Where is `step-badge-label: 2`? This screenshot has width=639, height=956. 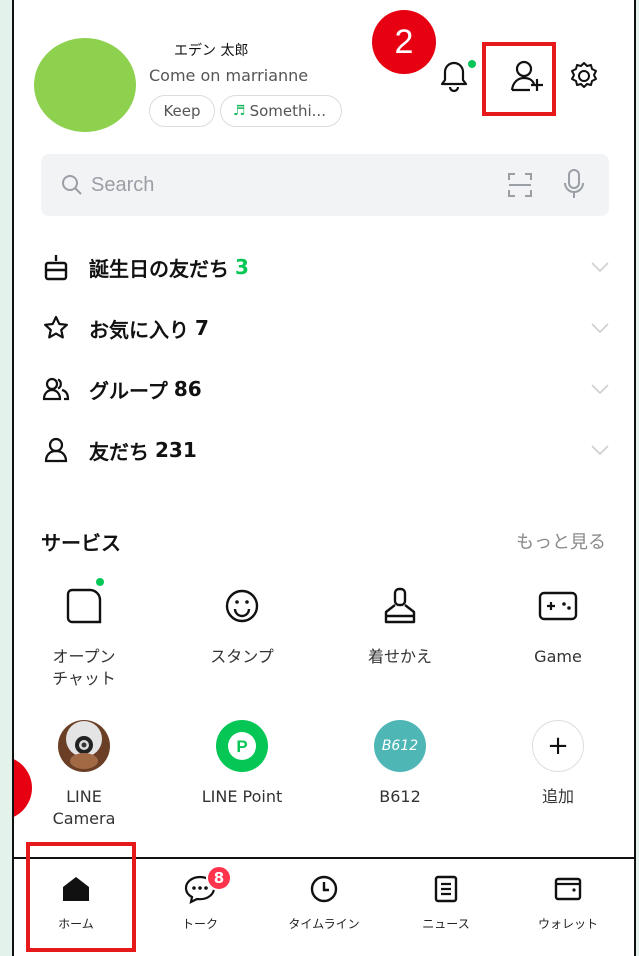
step-badge-label: 2 is located at coordinates (404, 41).